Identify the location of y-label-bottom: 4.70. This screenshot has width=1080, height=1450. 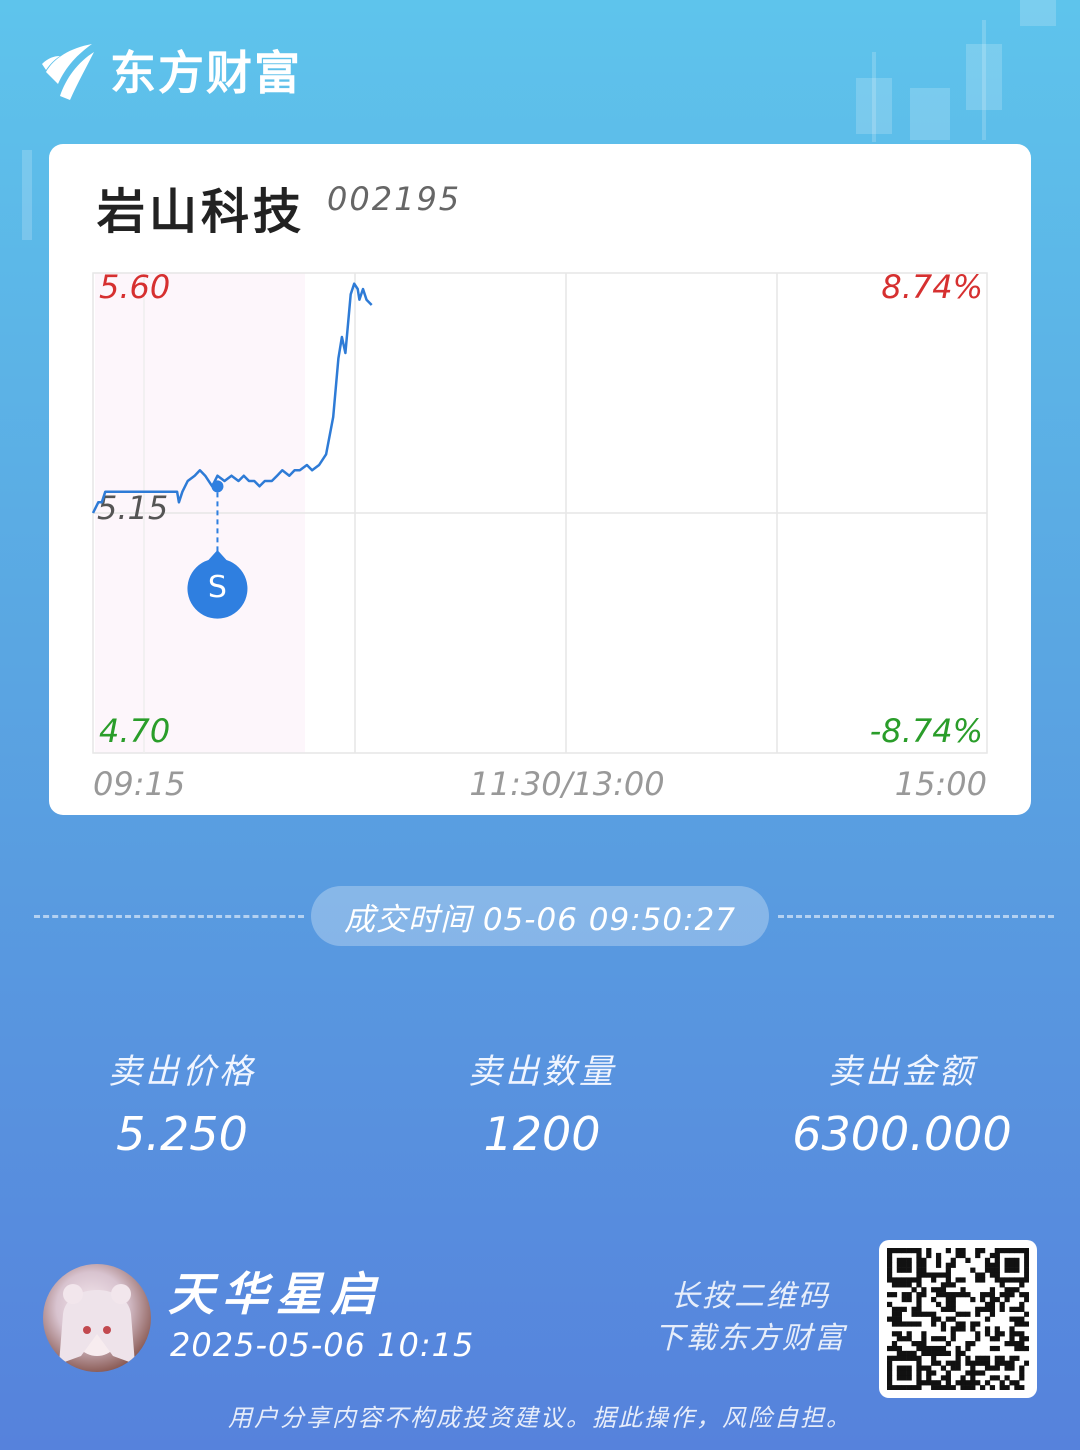
(134, 731).